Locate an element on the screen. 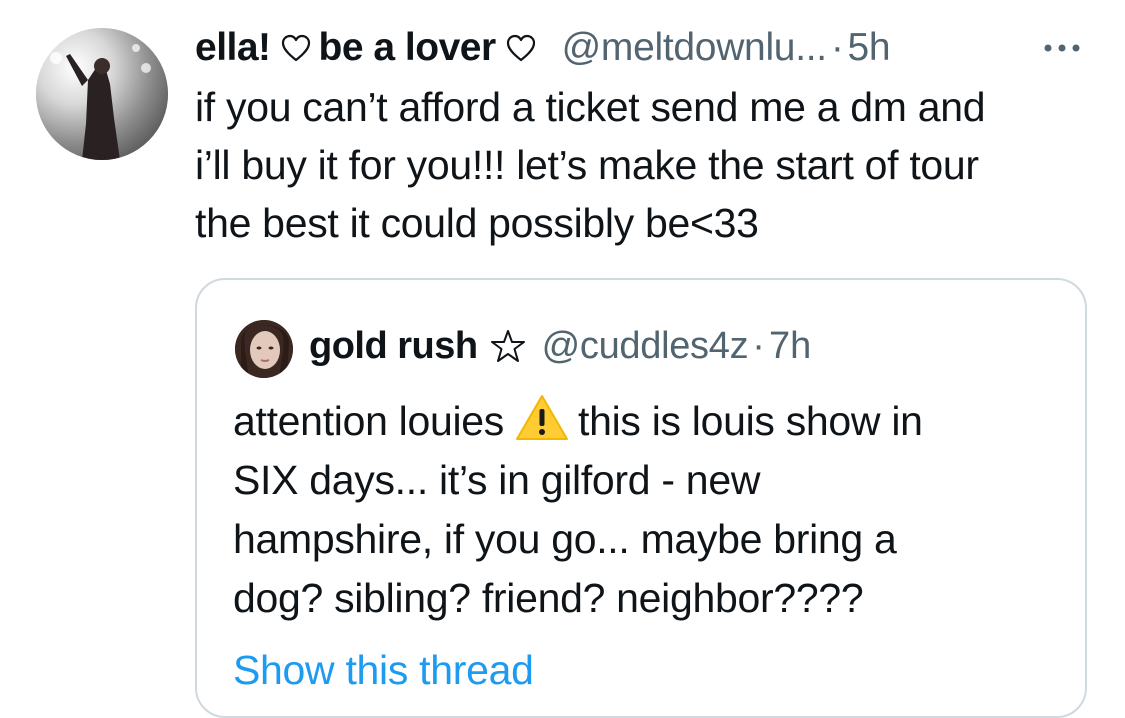 The width and height of the screenshot is (1125, 718). quote-text-line: hampshire, if you go... maybe bring a is located at coordinates (565, 539).